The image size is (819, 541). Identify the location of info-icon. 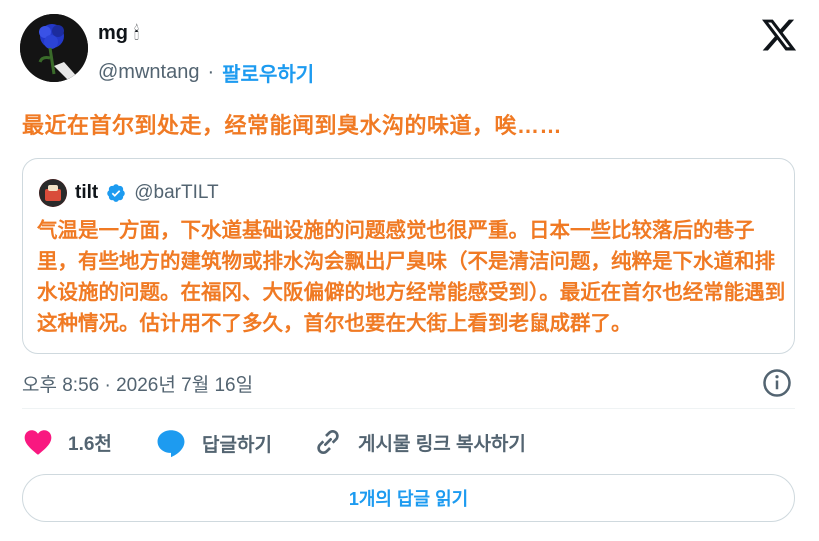
(777, 383).